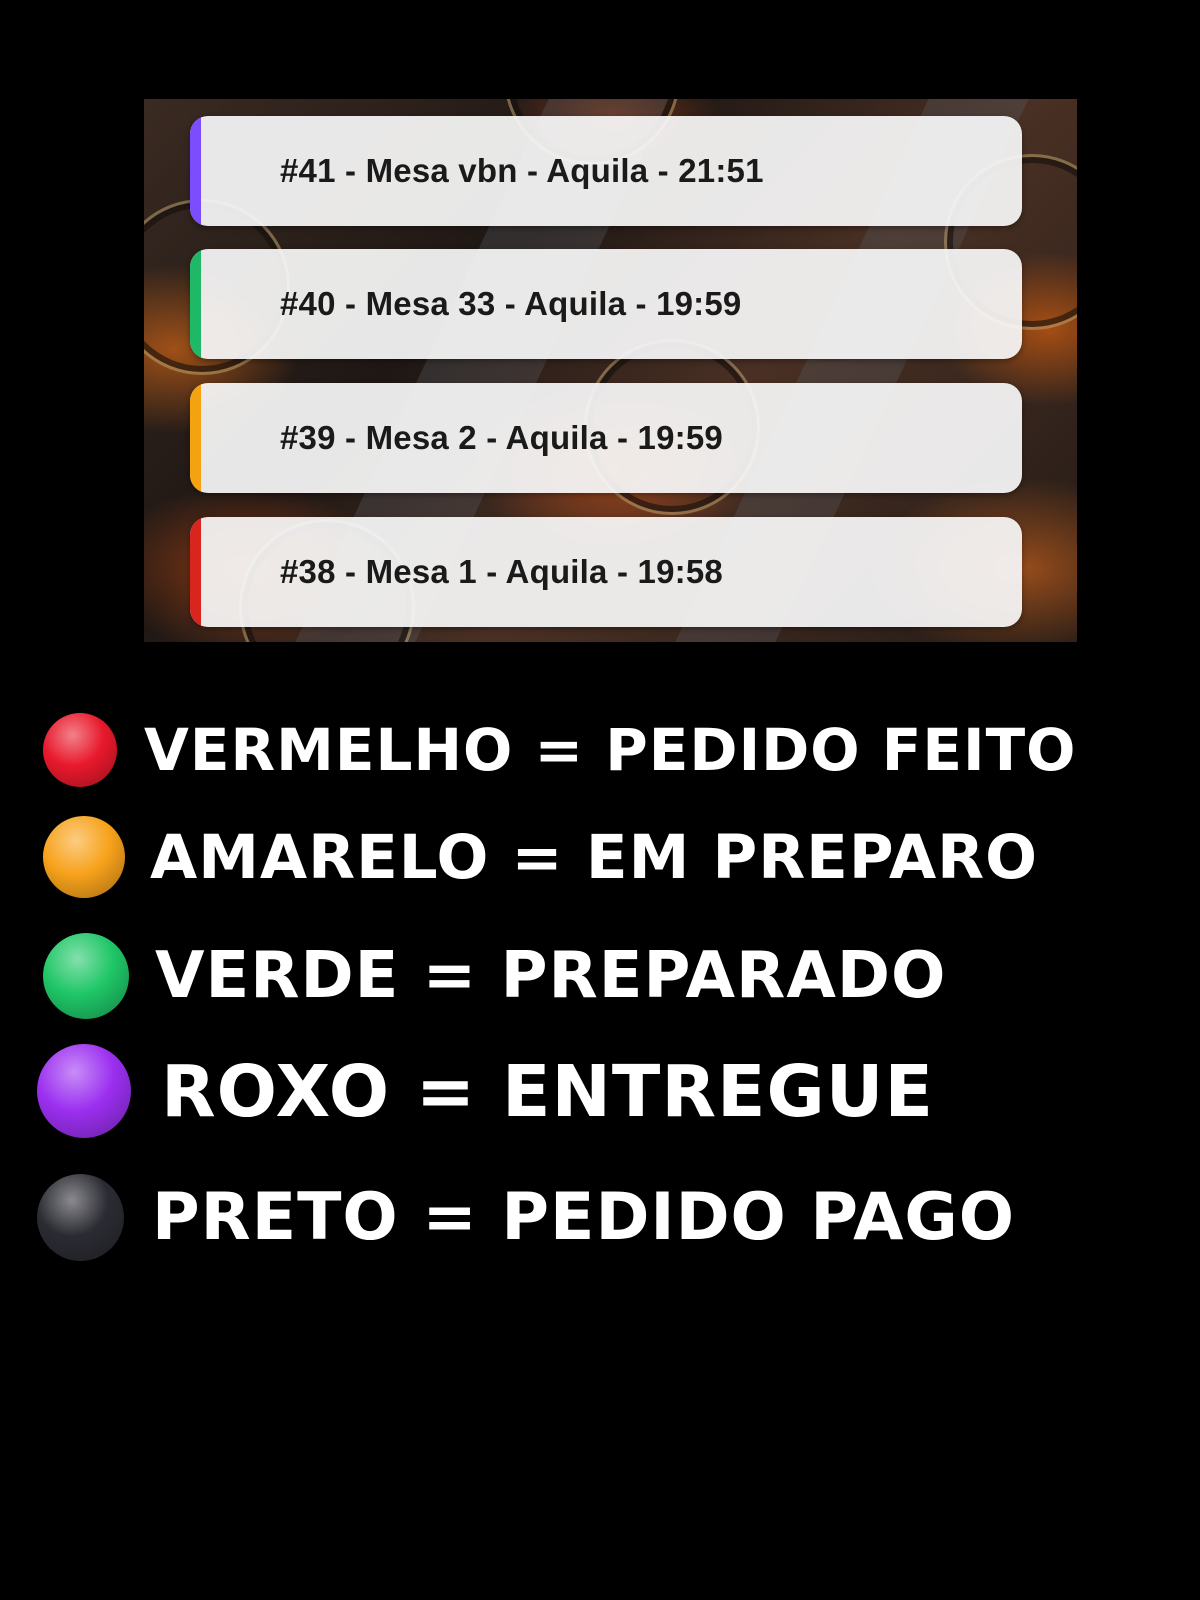 This screenshot has width=1200, height=1600. I want to click on legend-label: VERDE = PREPARADO, so click(551, 976).